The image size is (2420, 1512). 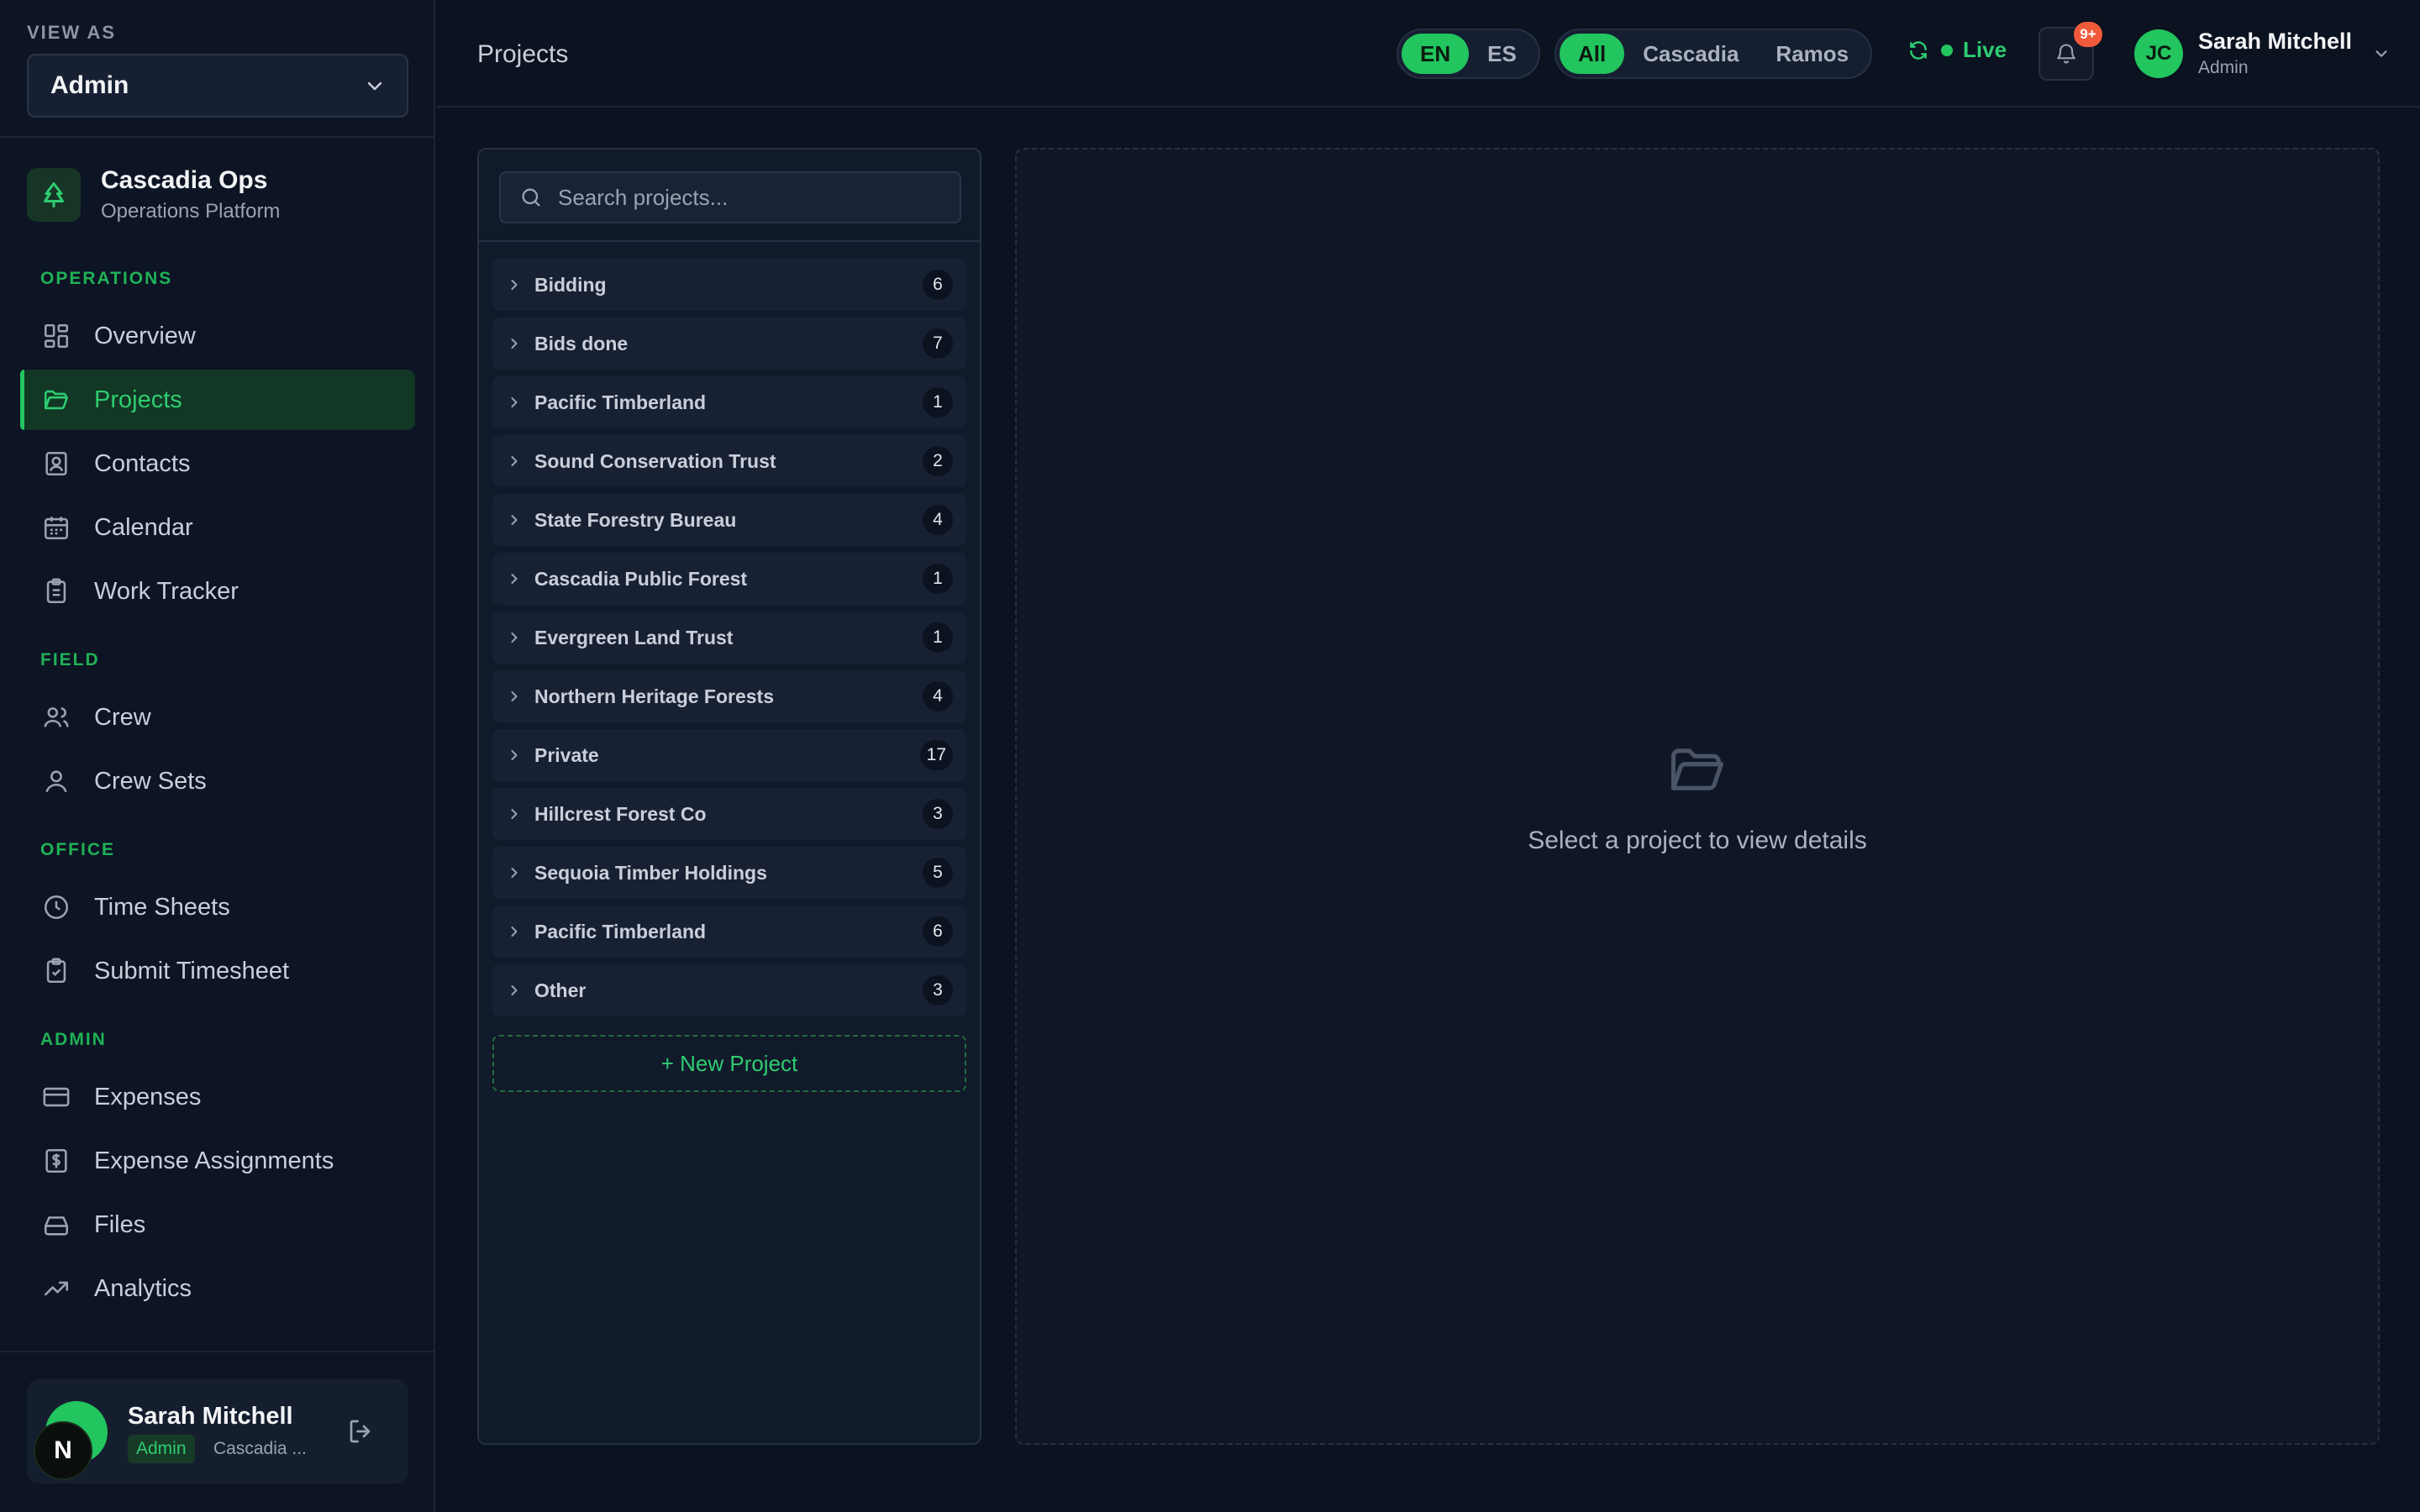 What do you see at coordinates (218, 1351) in the screenshot?
I see `sidebar-divider` at bounding box center [218, 1351].